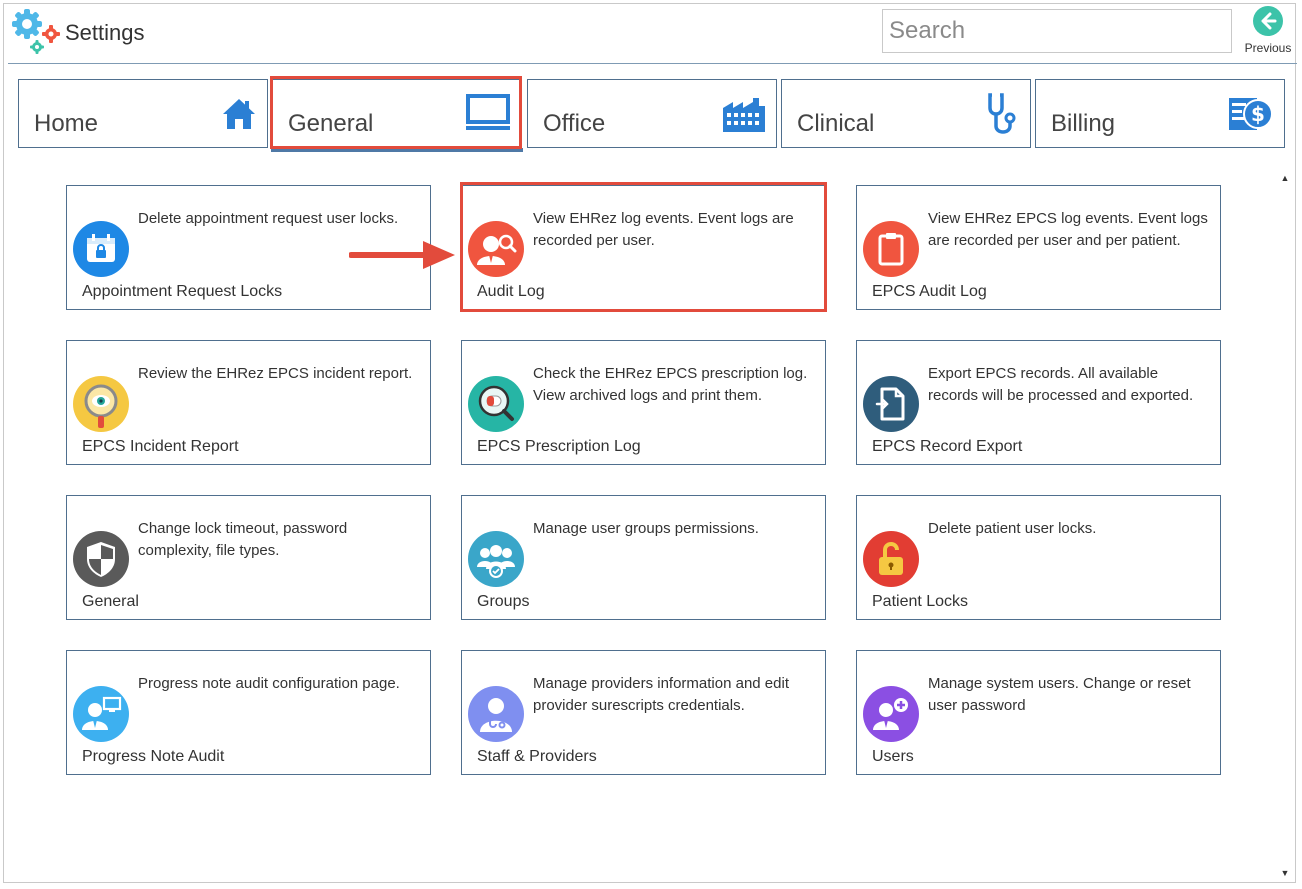 This screenshot has height=889, width=1302. I want to click on card-title: Staff & Providers, so click(537, 756).